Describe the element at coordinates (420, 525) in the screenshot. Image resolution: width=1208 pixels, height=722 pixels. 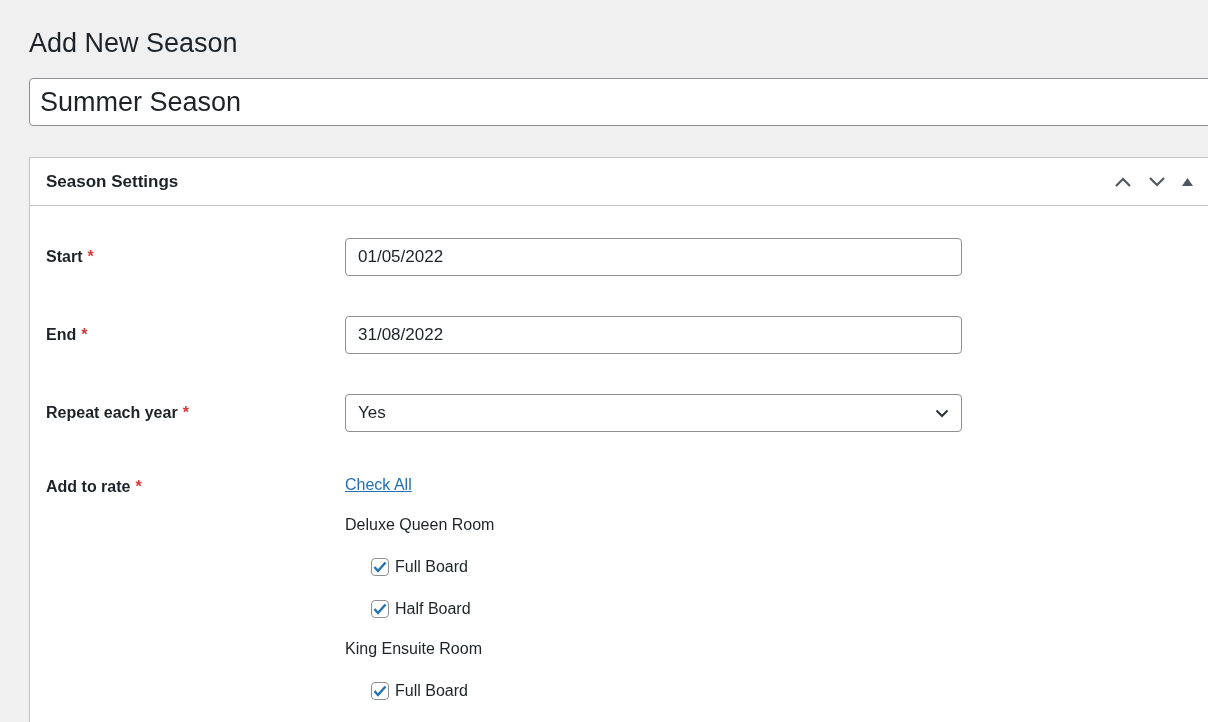
I see `room-name: Deluxe Queen Room` at that location.